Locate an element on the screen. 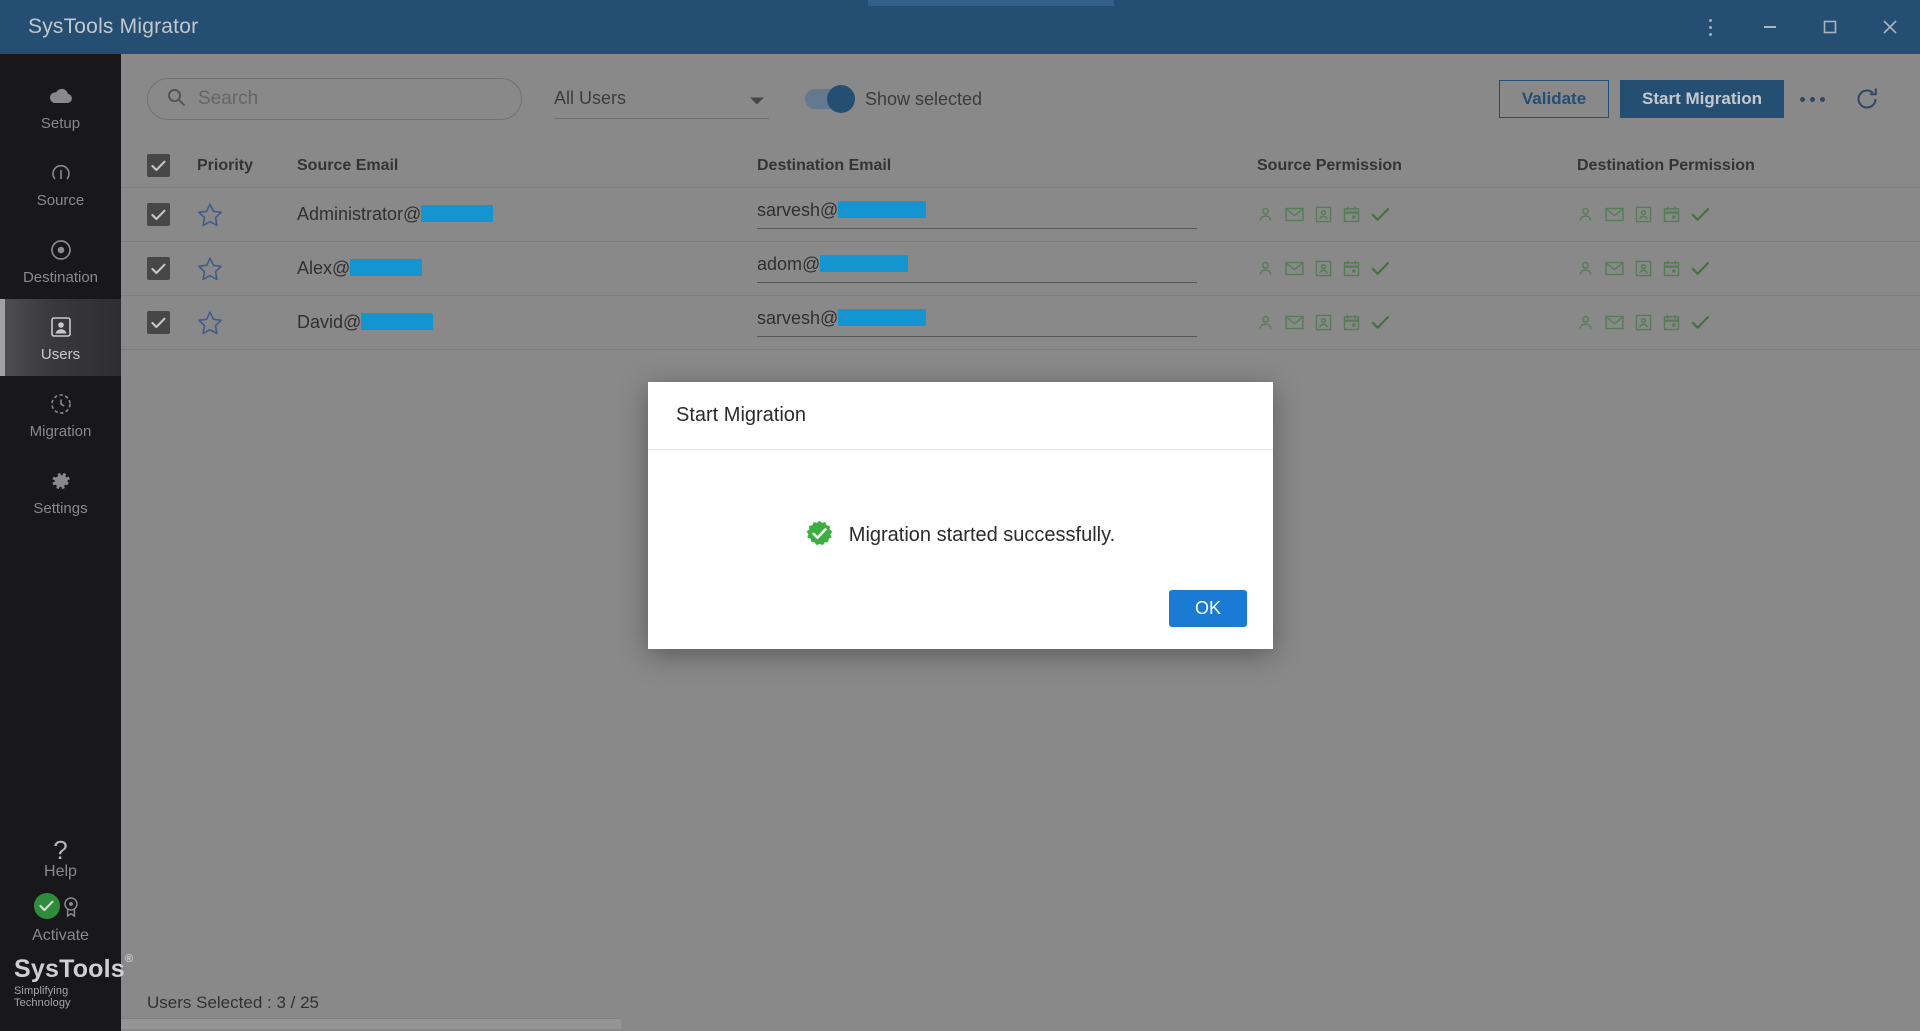 The height and width of the screenshot is (1031, 1920). dialog-title: Start Migration is located at coordinates (960, 416).